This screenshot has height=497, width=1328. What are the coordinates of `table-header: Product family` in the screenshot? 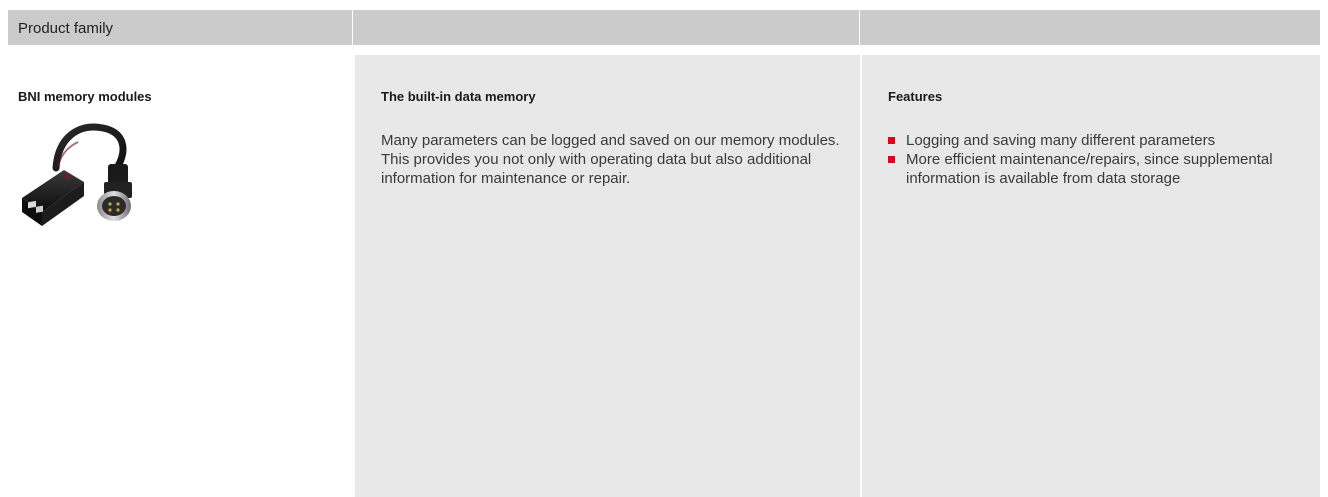 It's located at (664, 27).